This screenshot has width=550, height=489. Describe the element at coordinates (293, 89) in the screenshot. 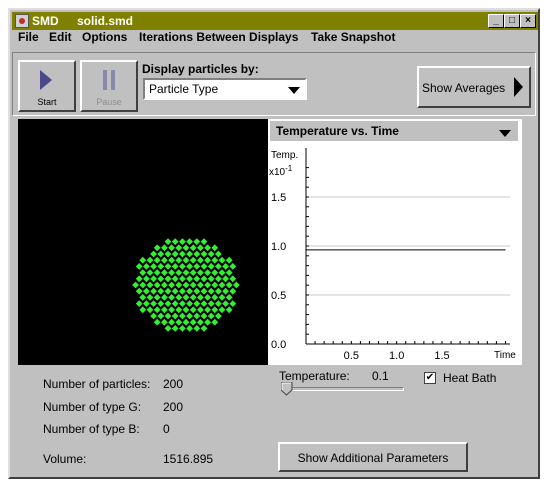

I see `chevron-down-icon` at that location.